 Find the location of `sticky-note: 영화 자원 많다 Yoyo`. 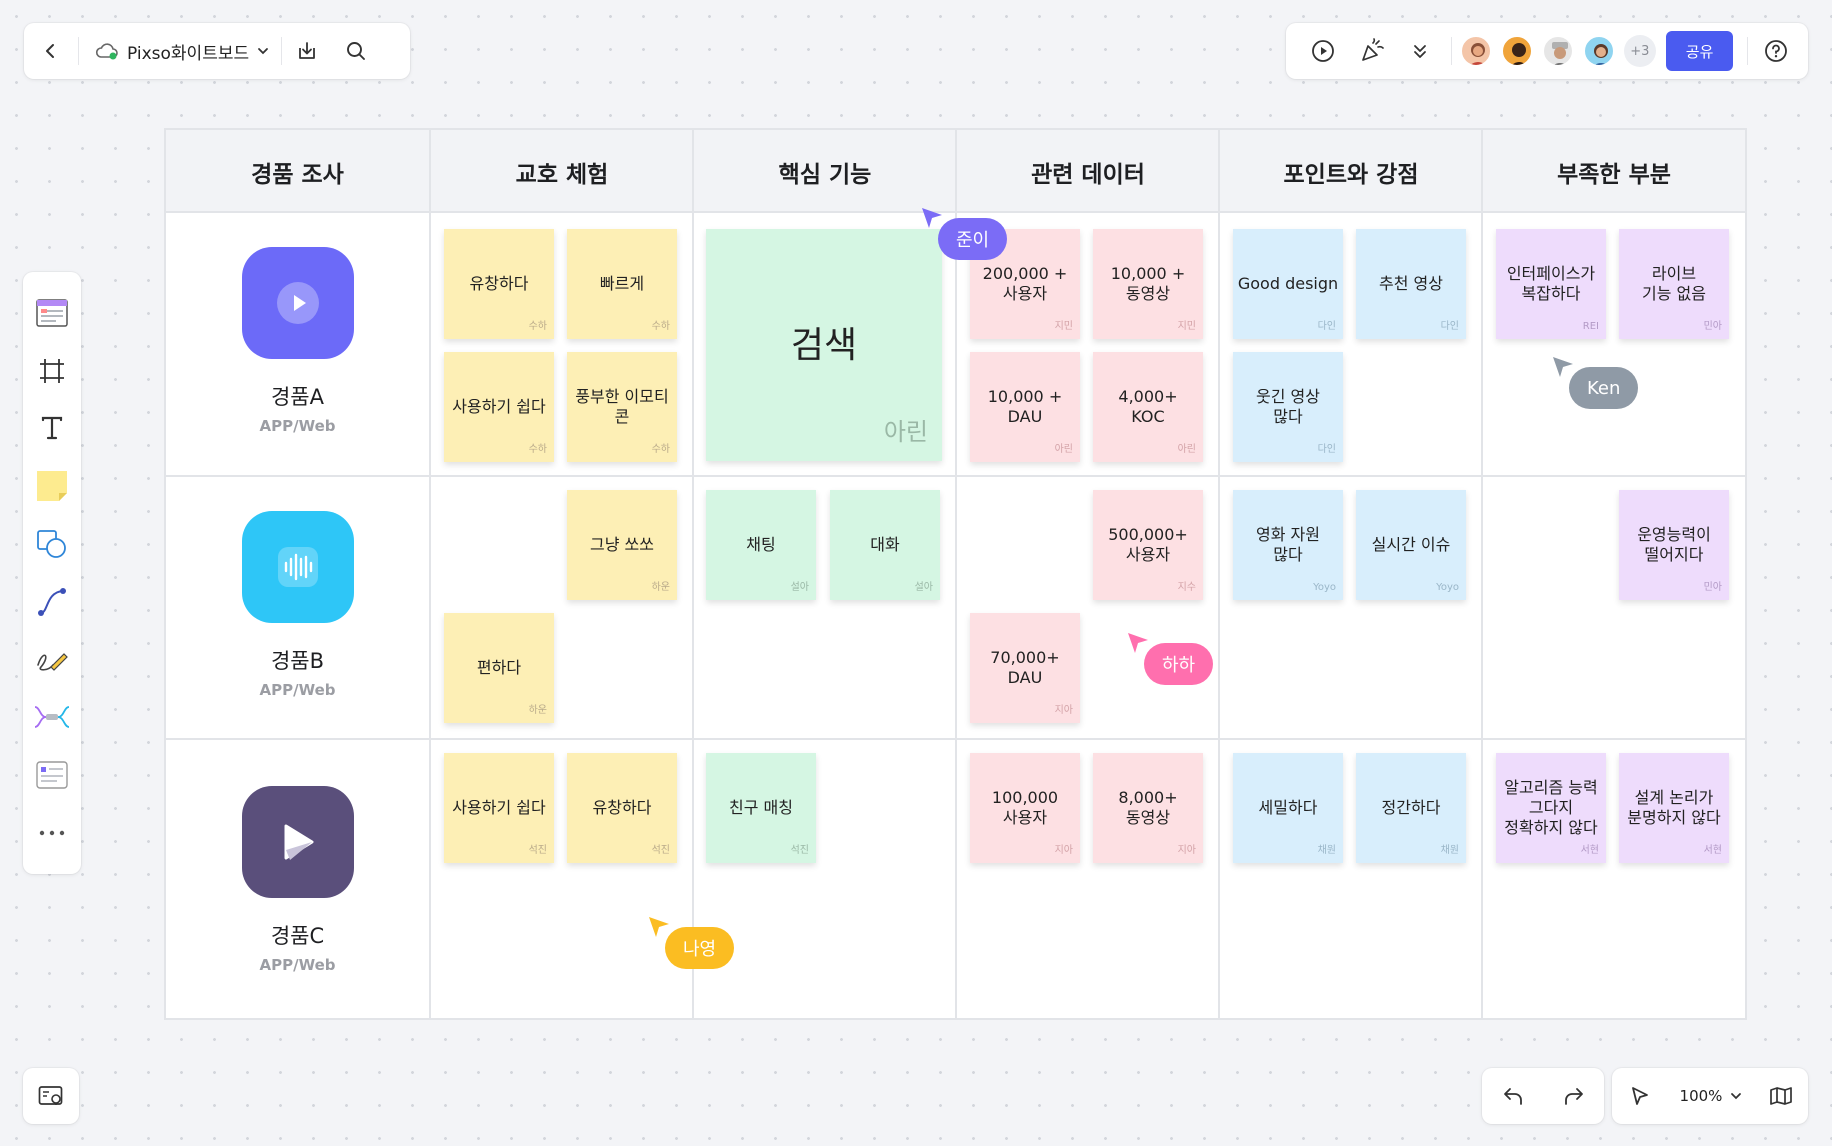

sticky-note: 영화 자원 많다 Yoyo is located at coordinates (1288, 545).